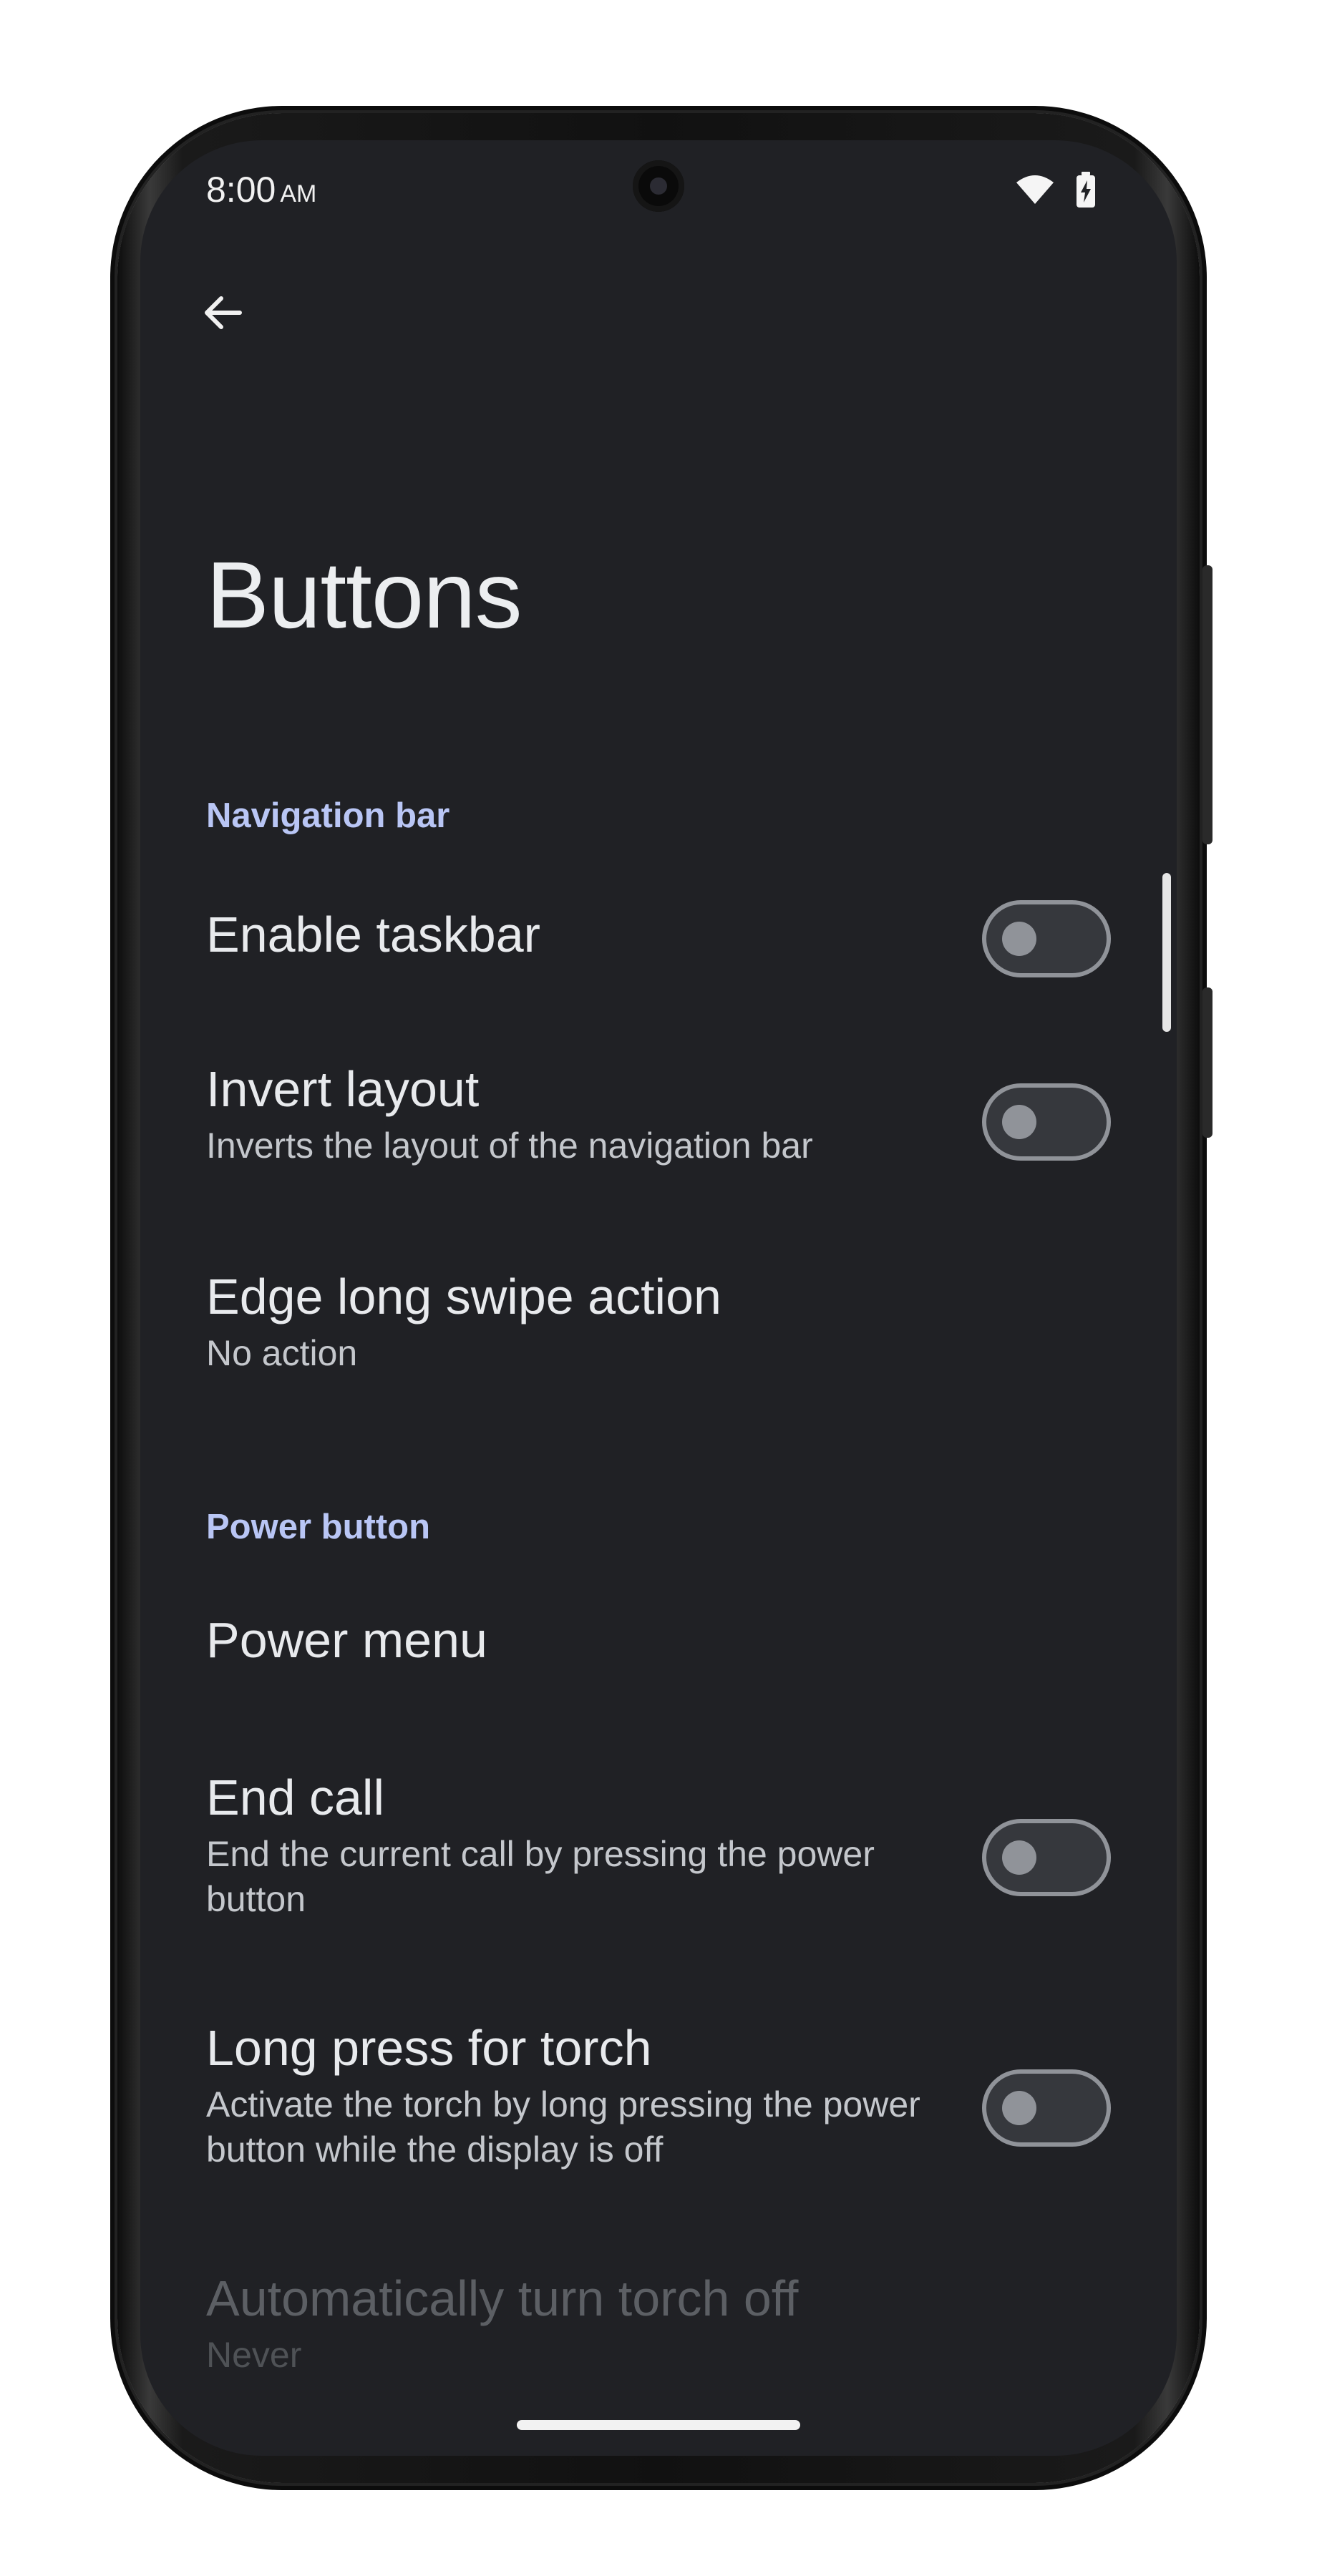 This screenshot has height=2576, width=1317. What do you see at coordinates (658, 2425) in the screenshot?
I see `home-indicator` at bounding box center [658, 2425].